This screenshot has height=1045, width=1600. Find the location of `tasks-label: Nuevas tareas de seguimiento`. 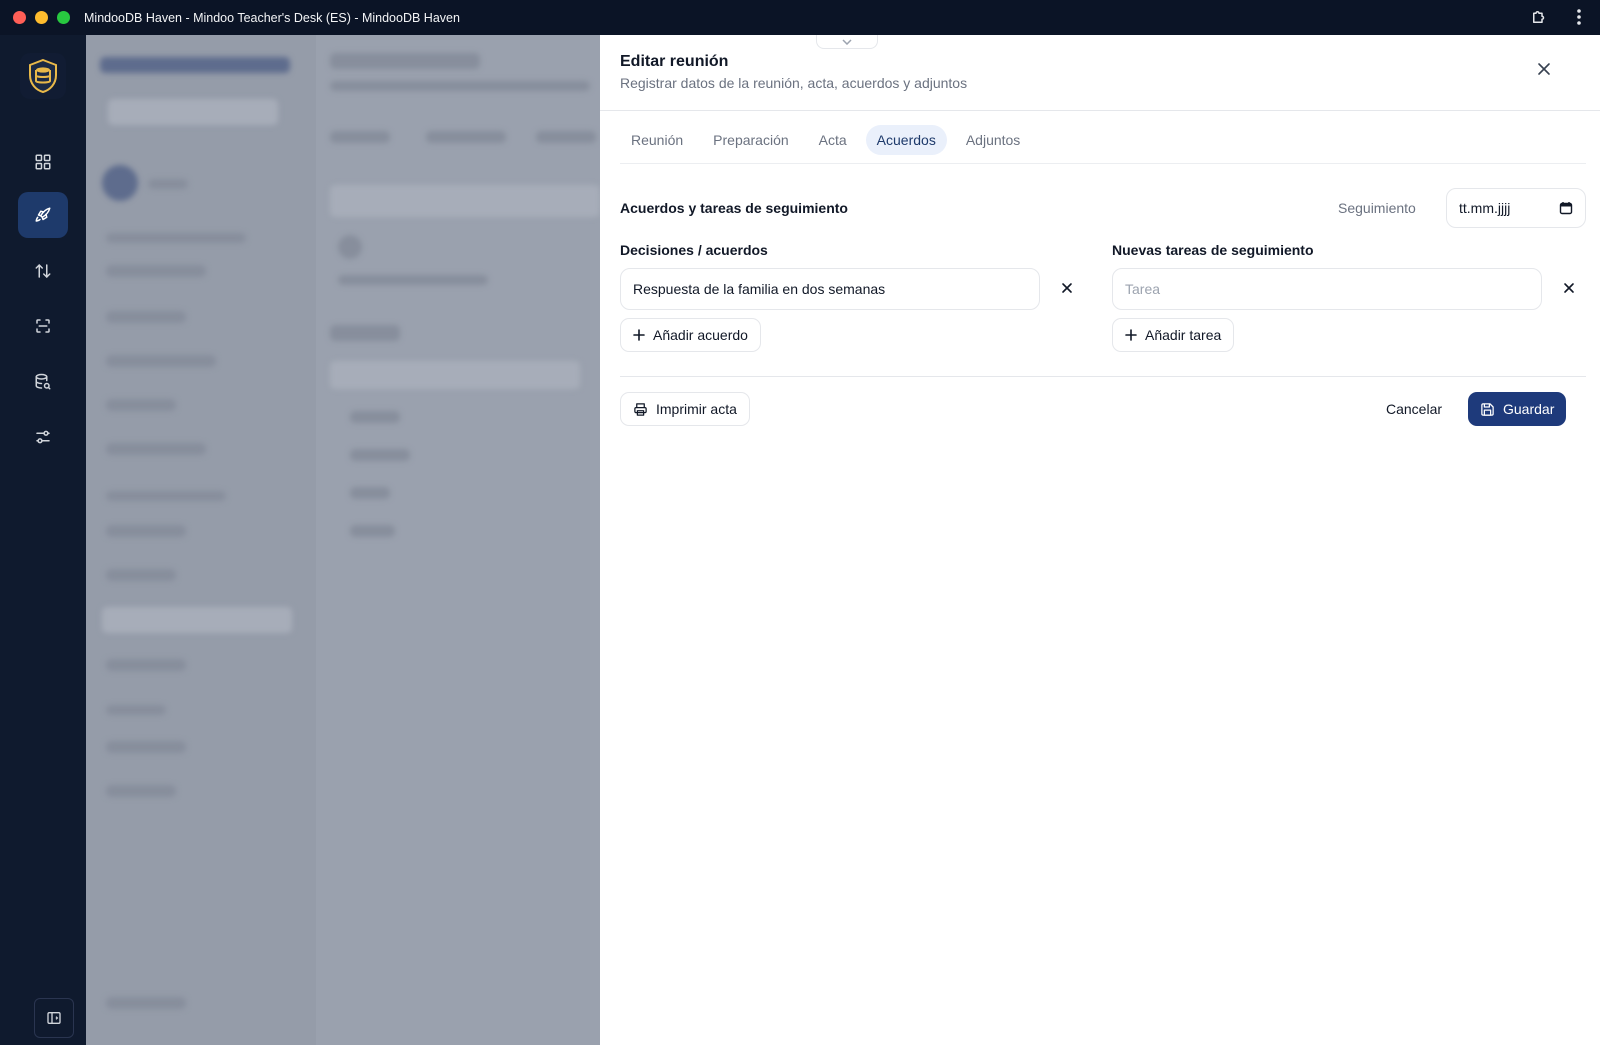

tasks-label: Nuevas tareas de seguimiento is located at coordinates (1213, 250).